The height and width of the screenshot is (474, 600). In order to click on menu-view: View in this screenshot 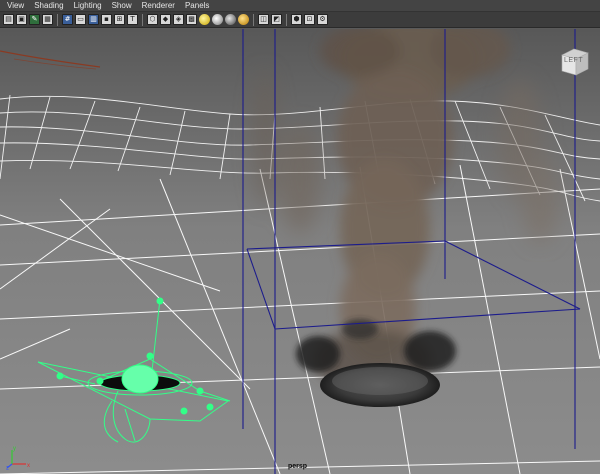, I will do `click(15, 6)`.